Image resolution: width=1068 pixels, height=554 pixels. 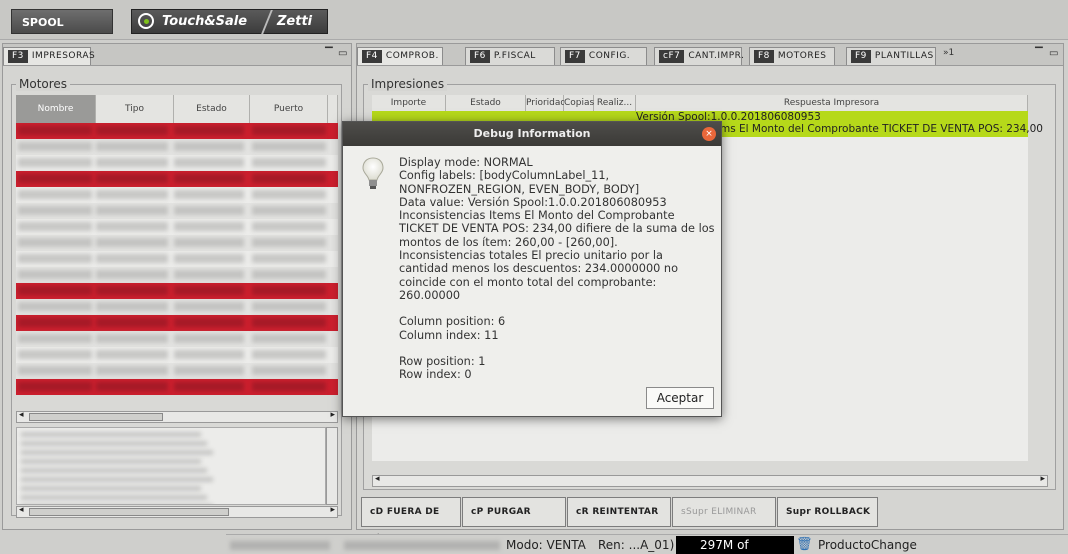 I want to click on column-header-copias: Copias, so click(x=579, y=103).